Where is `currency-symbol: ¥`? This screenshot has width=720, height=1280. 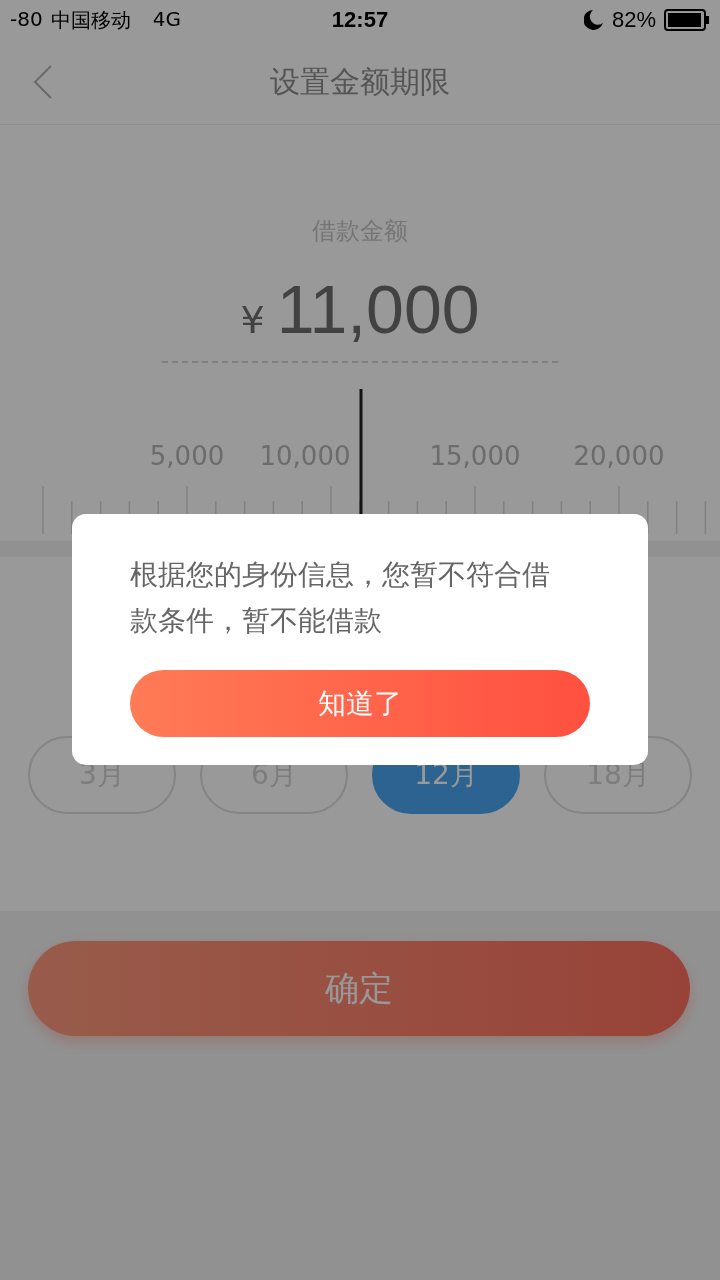 currency-symbol: ¥ is located at coordinates (252, 320).